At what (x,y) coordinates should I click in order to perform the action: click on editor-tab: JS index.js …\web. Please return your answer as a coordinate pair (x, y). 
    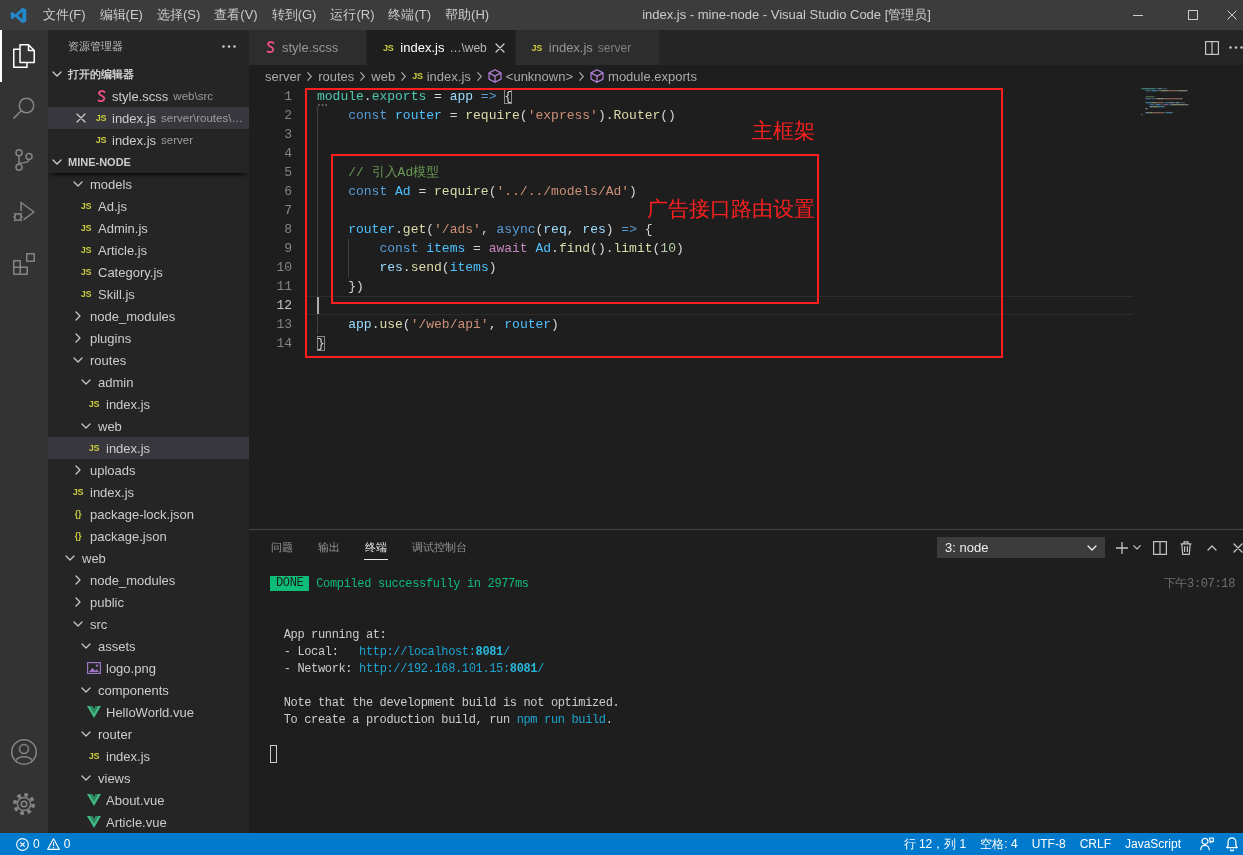
    Looking at the image, I should click on (441, 47).